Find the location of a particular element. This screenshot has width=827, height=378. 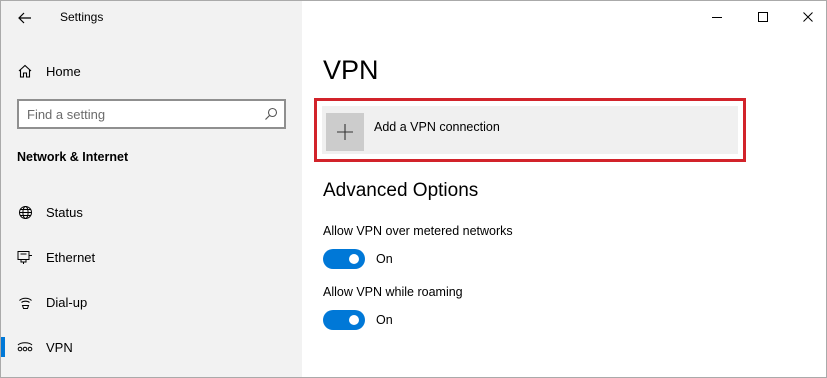

sidebar-item-label: Dial-up is located at coordinates (67, 302).